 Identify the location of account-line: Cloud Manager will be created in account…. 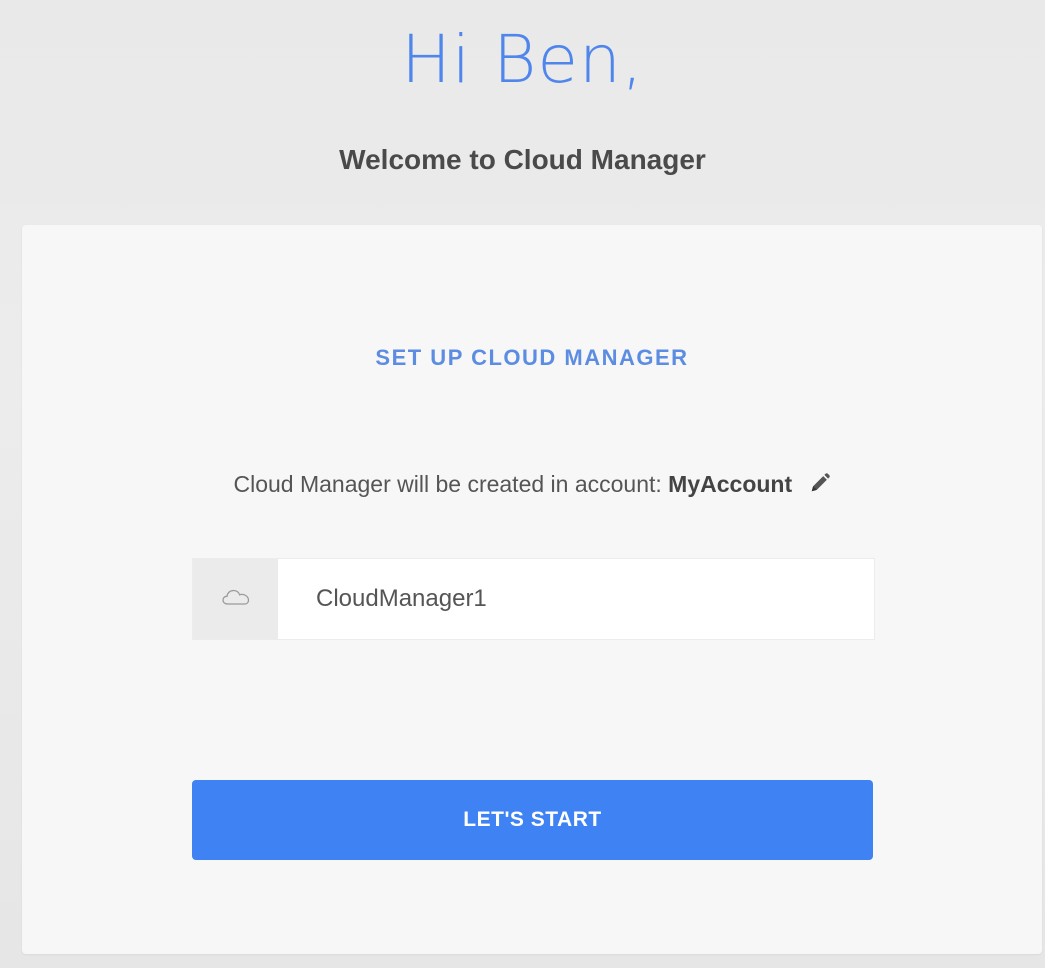
(532, 484).